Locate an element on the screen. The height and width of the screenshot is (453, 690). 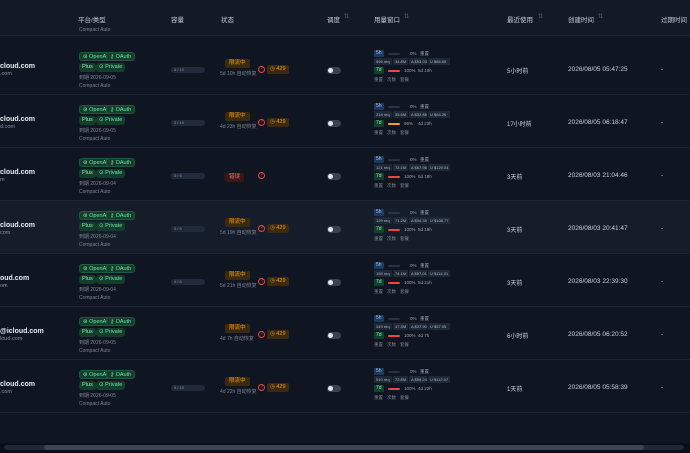
plan-badge: Plus is located at coordinates (87, 279).